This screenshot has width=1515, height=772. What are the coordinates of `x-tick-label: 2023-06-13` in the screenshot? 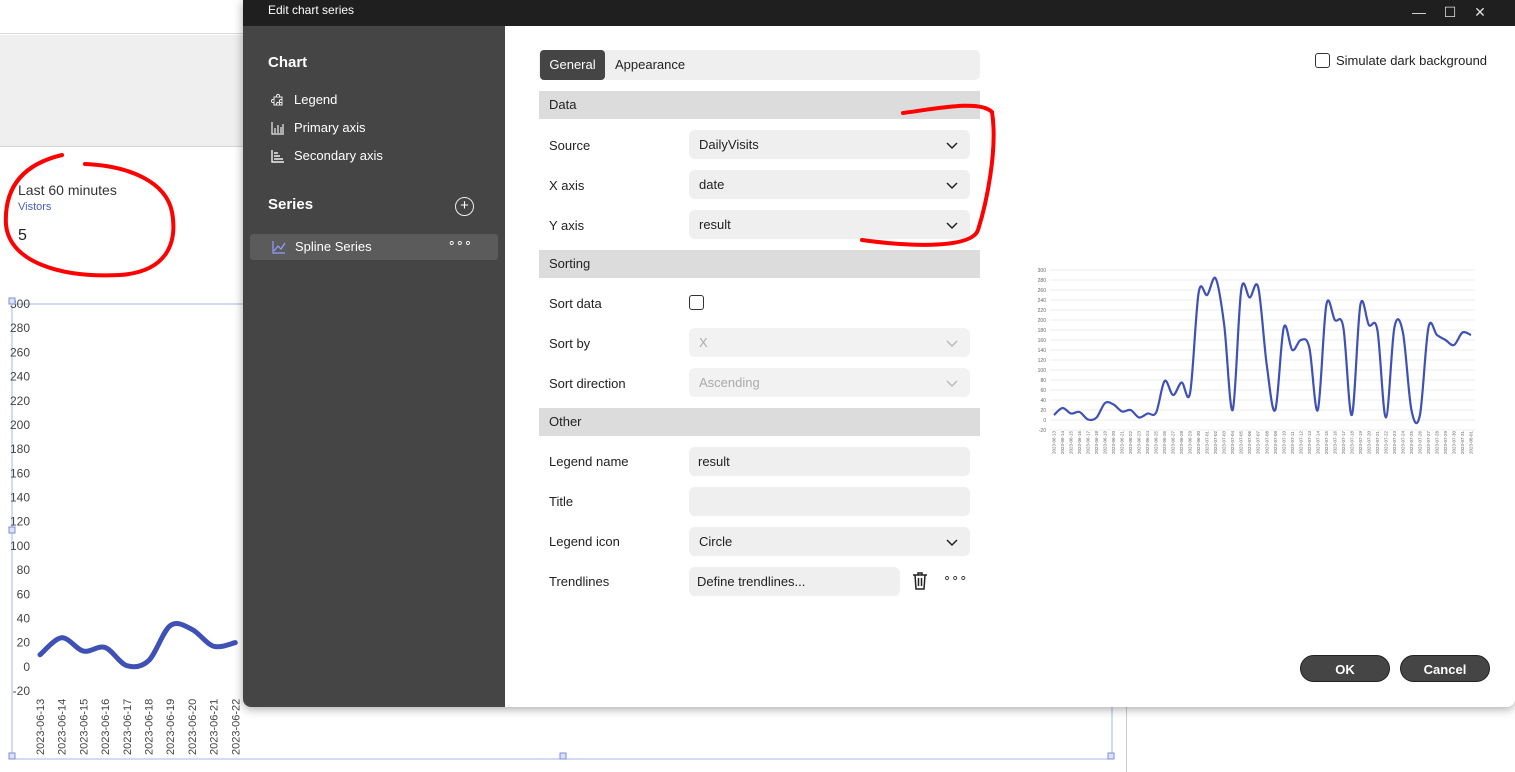 It's located at (1054, 442).